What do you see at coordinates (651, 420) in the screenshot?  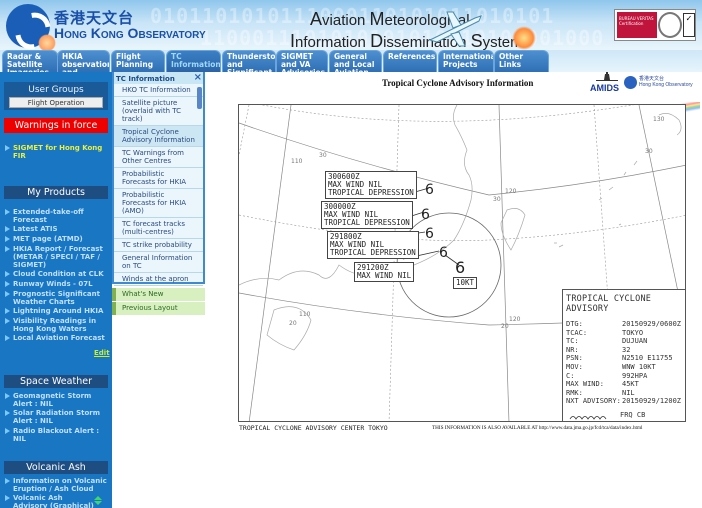 I see `legend-gale-force: GALE-FORCE WIND` at bounding box center [651, 420].